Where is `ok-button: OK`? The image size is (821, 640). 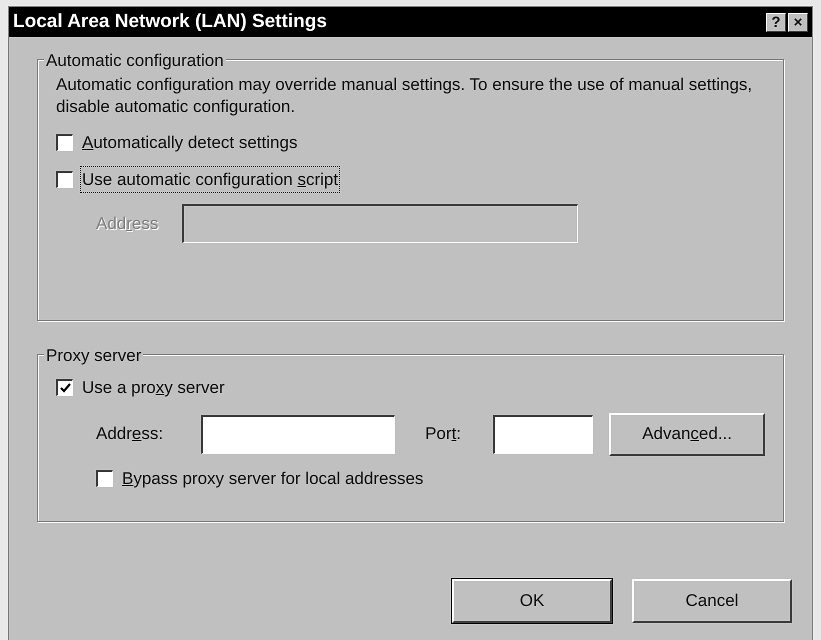
ok-button: OK is located at coordinates (532, 601).